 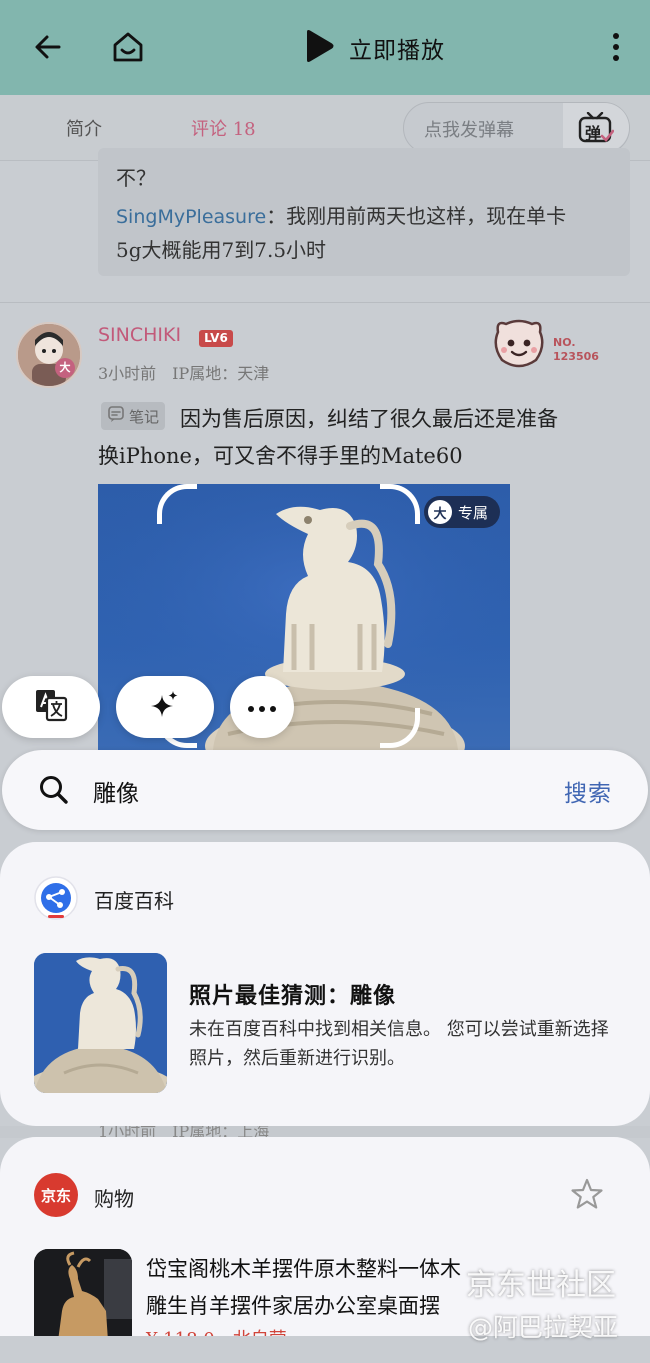 What do you see at coordinates (280, 456) in the screenshot?
I see `comment-text-line2: 换iPhone，可又舍不得手里的Mate60` at bounding box center [280, 456].